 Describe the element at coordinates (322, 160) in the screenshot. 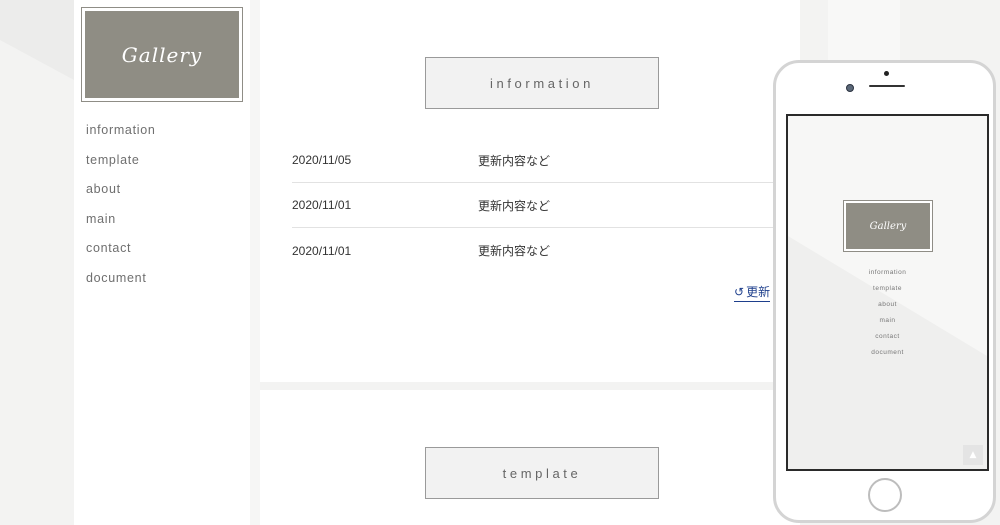

I see `news-date: 2020/11/05` at that location.